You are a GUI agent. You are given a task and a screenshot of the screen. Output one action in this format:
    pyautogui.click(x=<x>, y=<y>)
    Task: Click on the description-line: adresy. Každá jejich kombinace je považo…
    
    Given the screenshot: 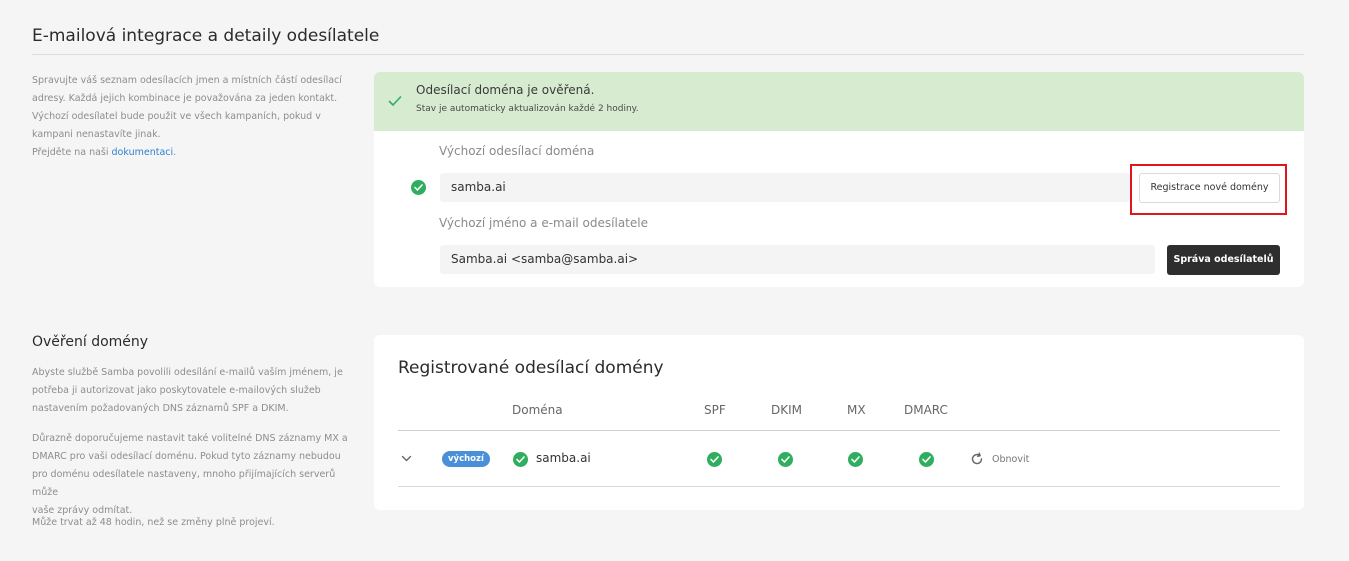 What is the action you would take?
    pyautogui.click(x=185, y=98)
    